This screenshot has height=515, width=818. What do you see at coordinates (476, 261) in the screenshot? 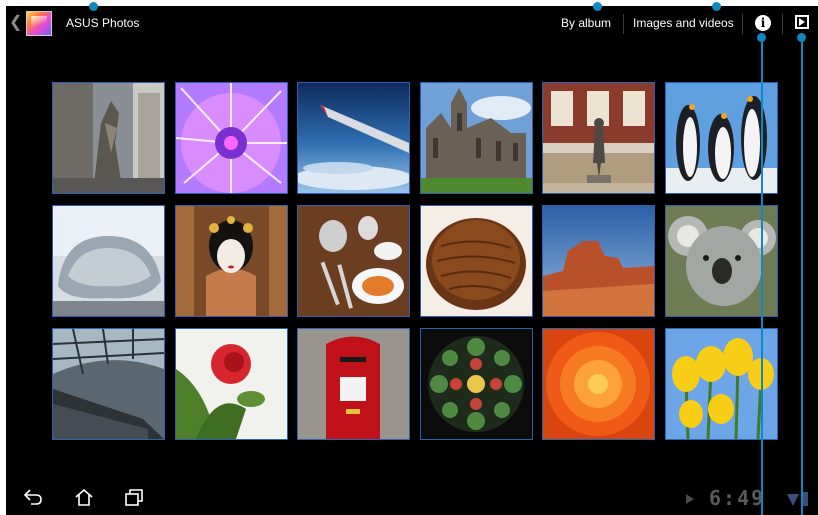
I see `photo-thumbnail-chocolate-cake` at bounding box center [476, 261].